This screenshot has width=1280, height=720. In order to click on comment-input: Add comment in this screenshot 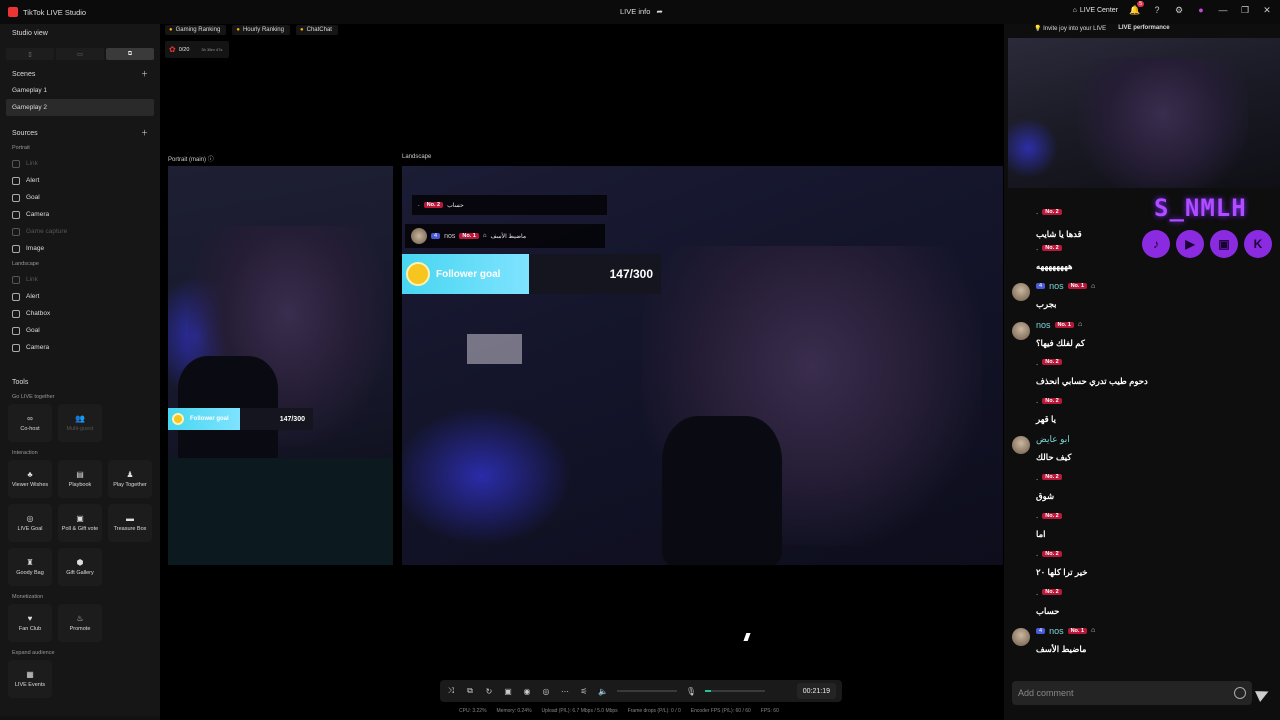, I will do `click(1132, 693)`.